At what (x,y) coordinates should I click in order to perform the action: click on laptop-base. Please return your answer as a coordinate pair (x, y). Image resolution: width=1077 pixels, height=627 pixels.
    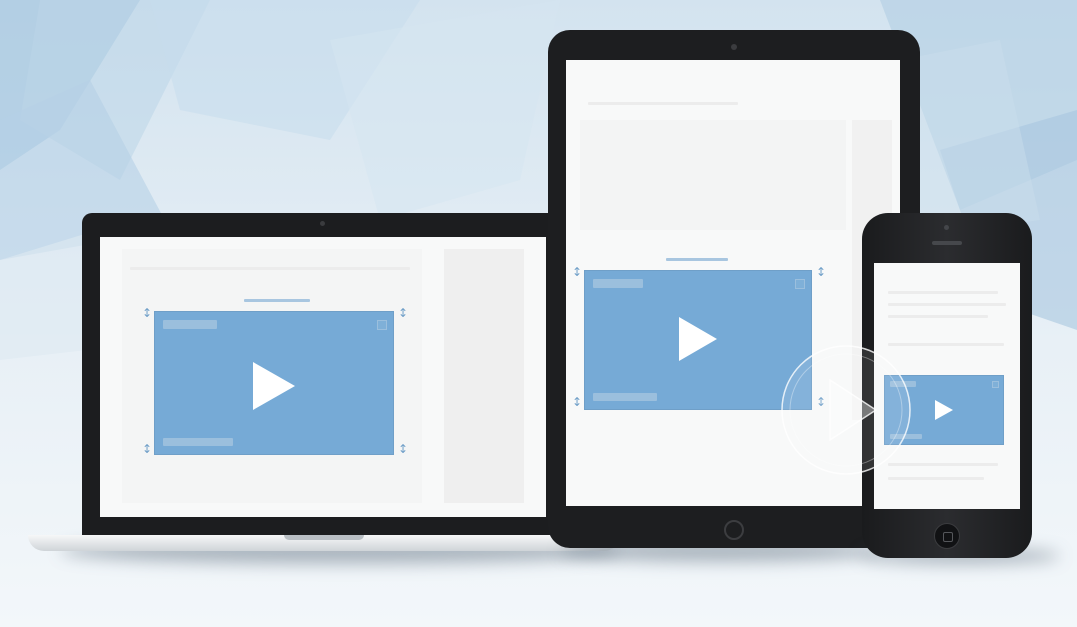
    Looking at the image, I should click on (324, 543).